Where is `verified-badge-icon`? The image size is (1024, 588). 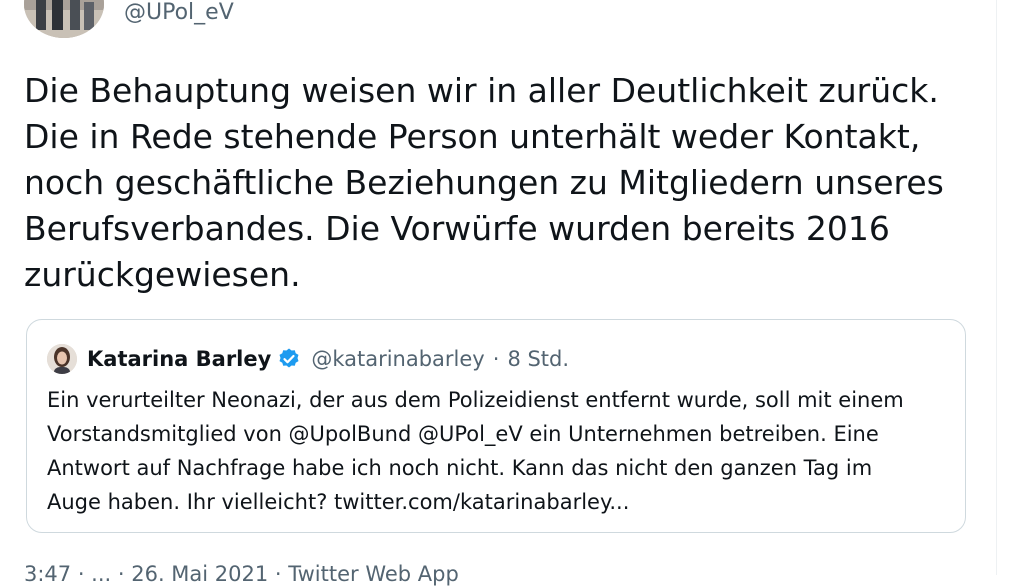
verified-badge-icon is located at coordinates (289, 358).